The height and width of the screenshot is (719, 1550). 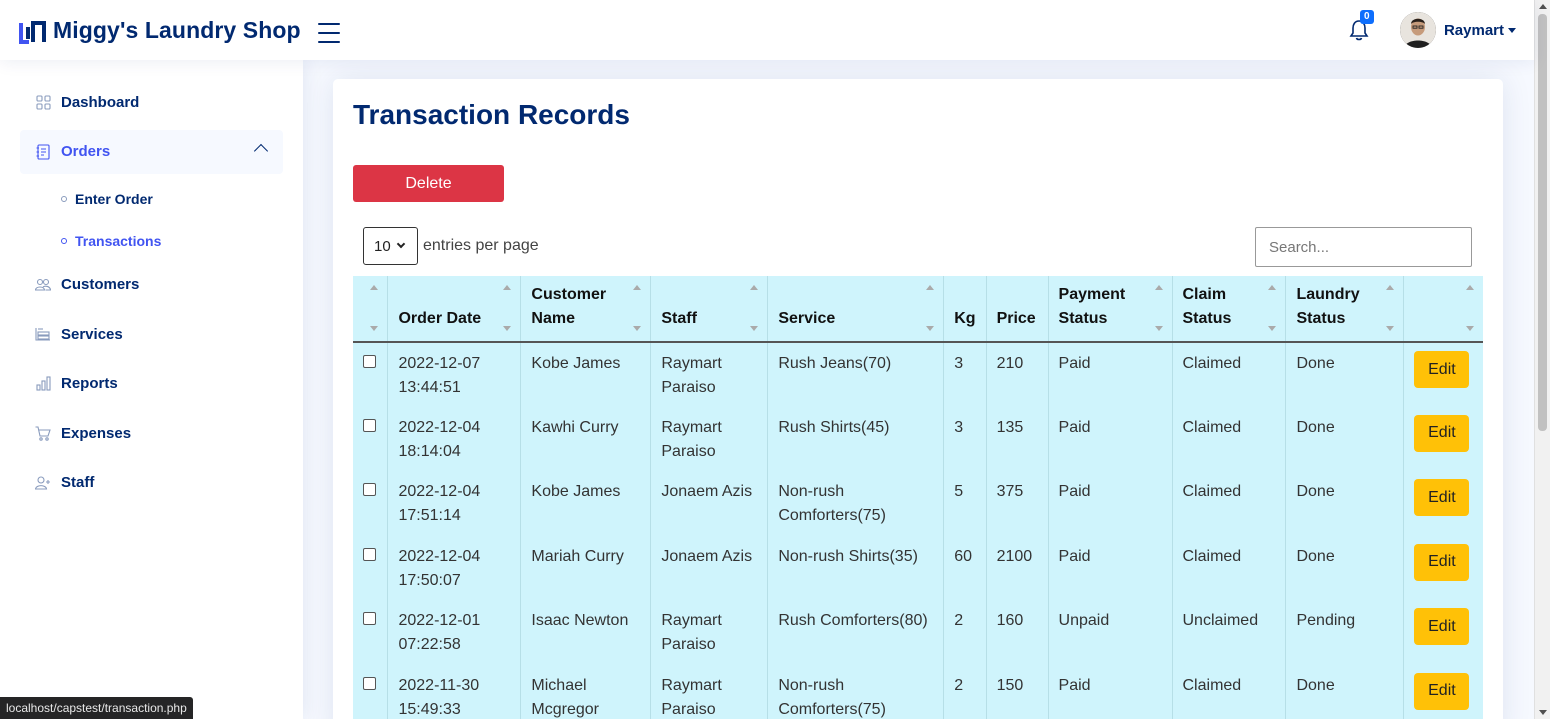 What do you see at coordinates (151, 483) in the screenshot?
I see `sidebar-item-staff: Staff` at bounding box center [151, 483].